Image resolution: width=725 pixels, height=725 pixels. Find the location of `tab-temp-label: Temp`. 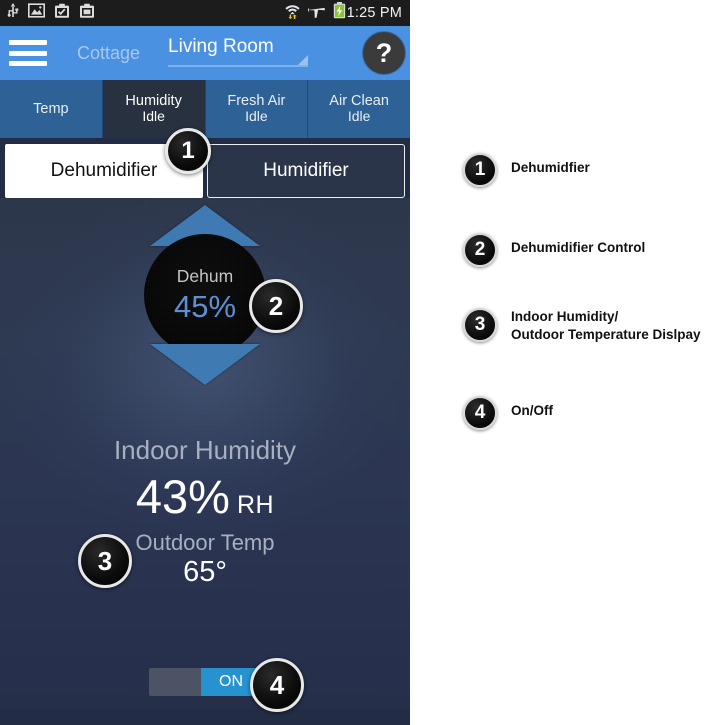

tab-temp-label: Temp is located at coordinates (51, 108).